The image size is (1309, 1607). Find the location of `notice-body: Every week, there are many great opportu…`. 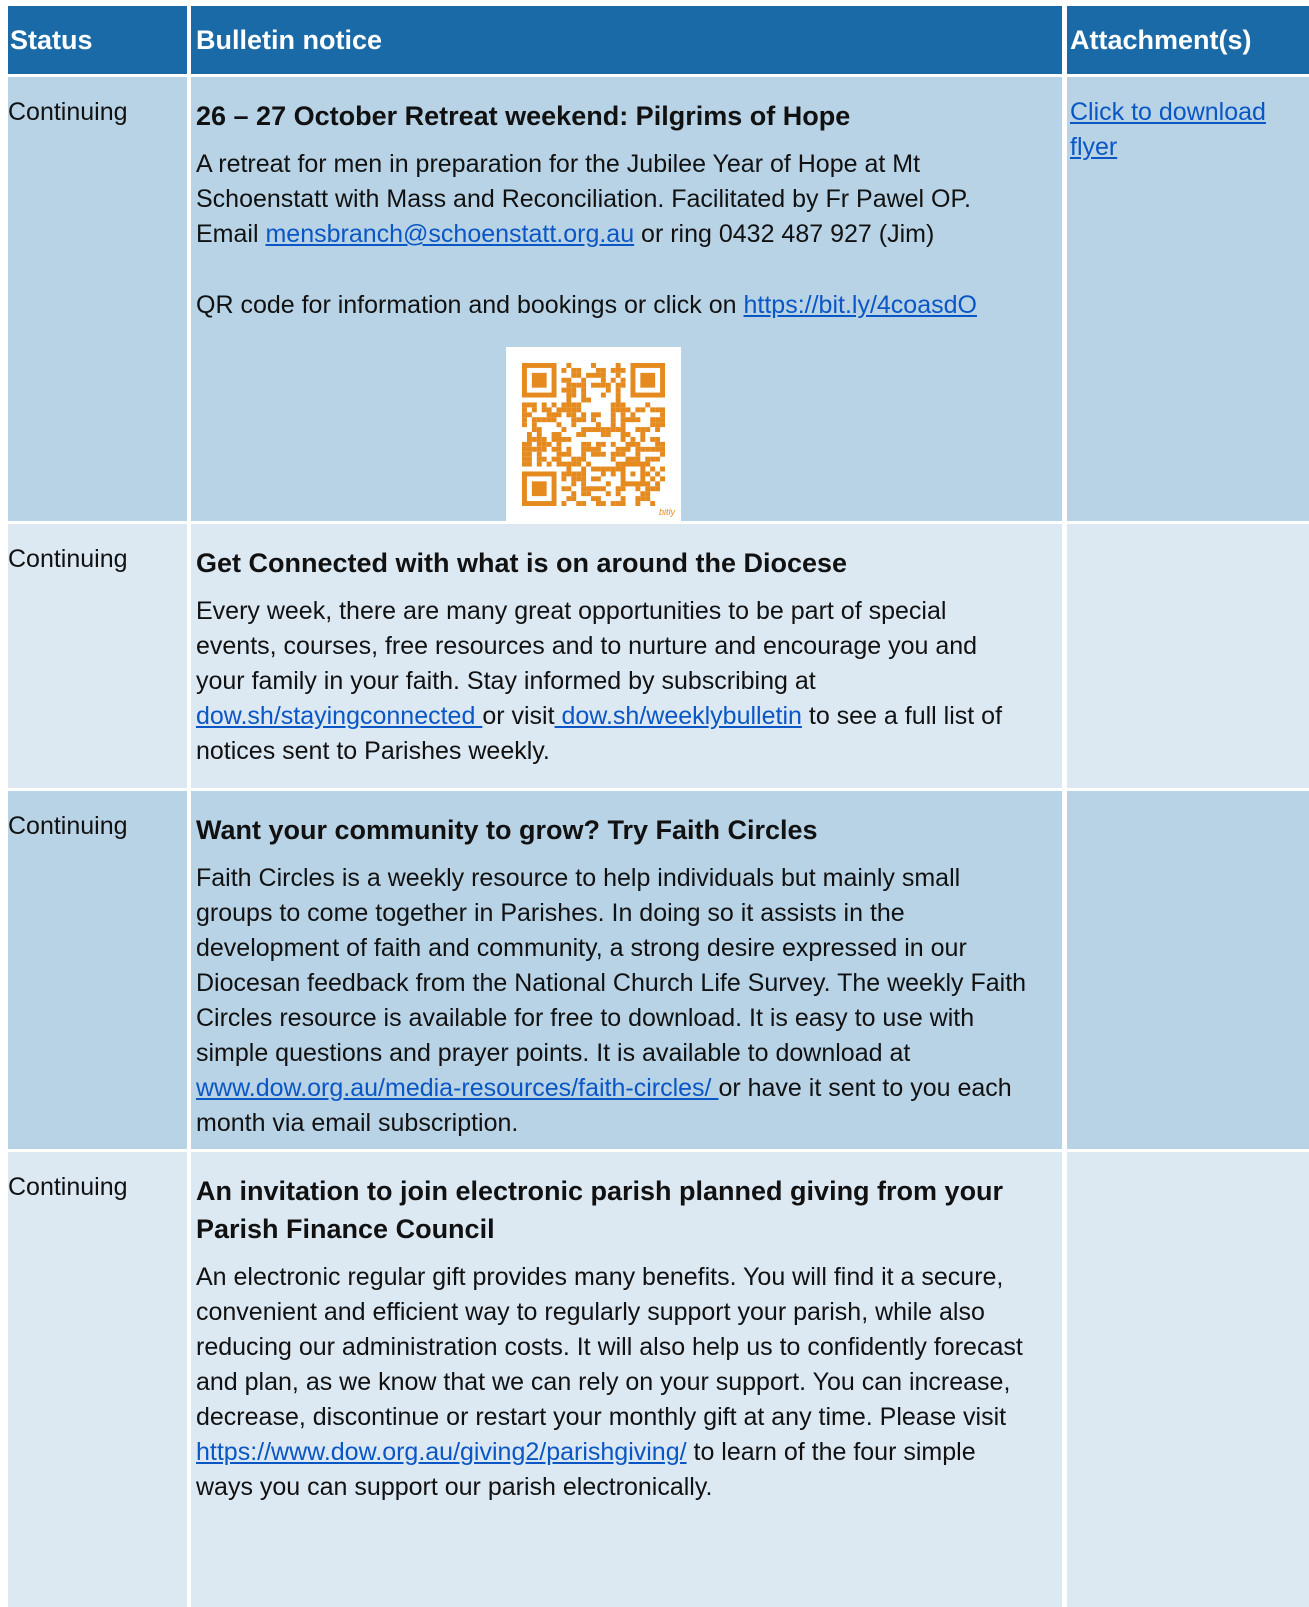

notice-body: Every week, there are many great opportu… is located at coordinates (614, 681).